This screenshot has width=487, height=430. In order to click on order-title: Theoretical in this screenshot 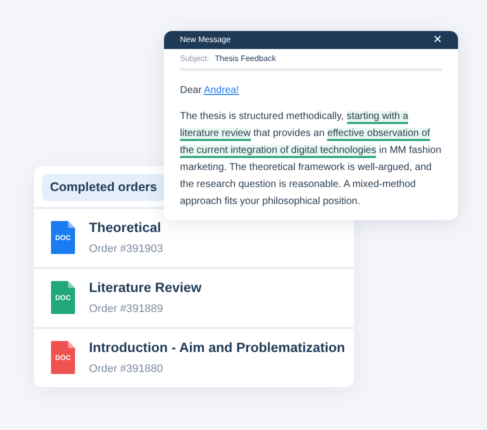, I will do `click(125, 227)`.